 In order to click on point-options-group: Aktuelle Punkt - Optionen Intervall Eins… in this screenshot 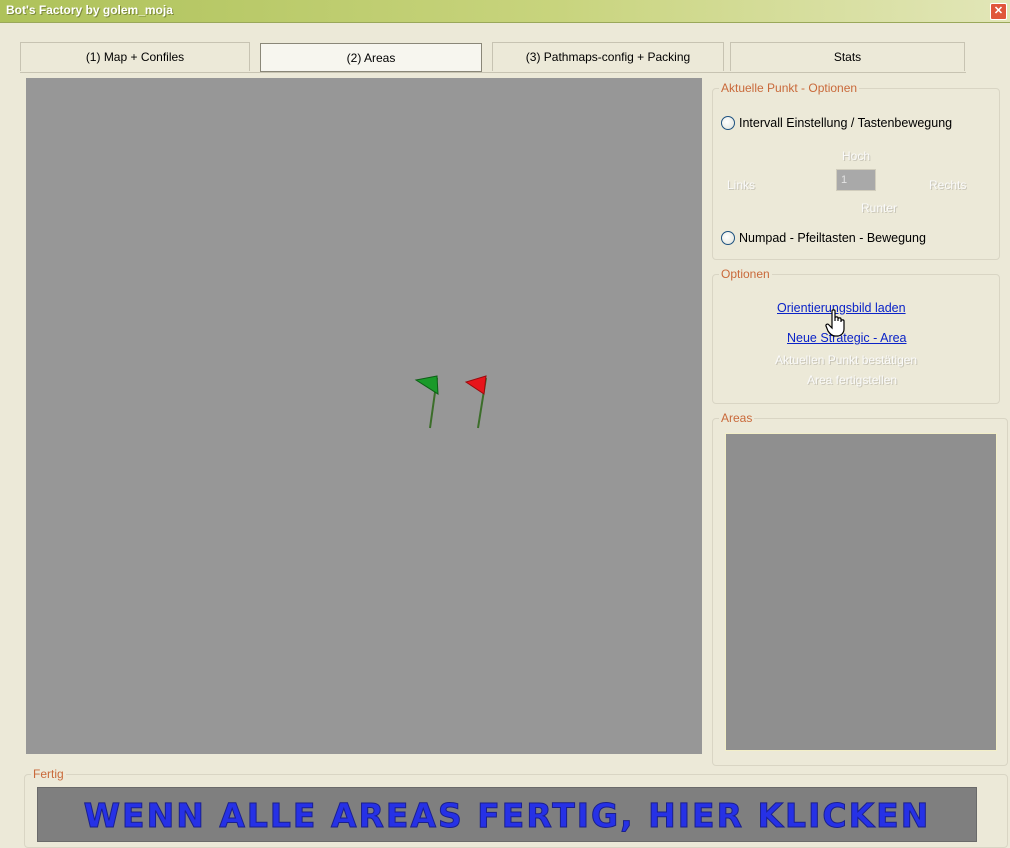, I will do `click(856, 170)`.